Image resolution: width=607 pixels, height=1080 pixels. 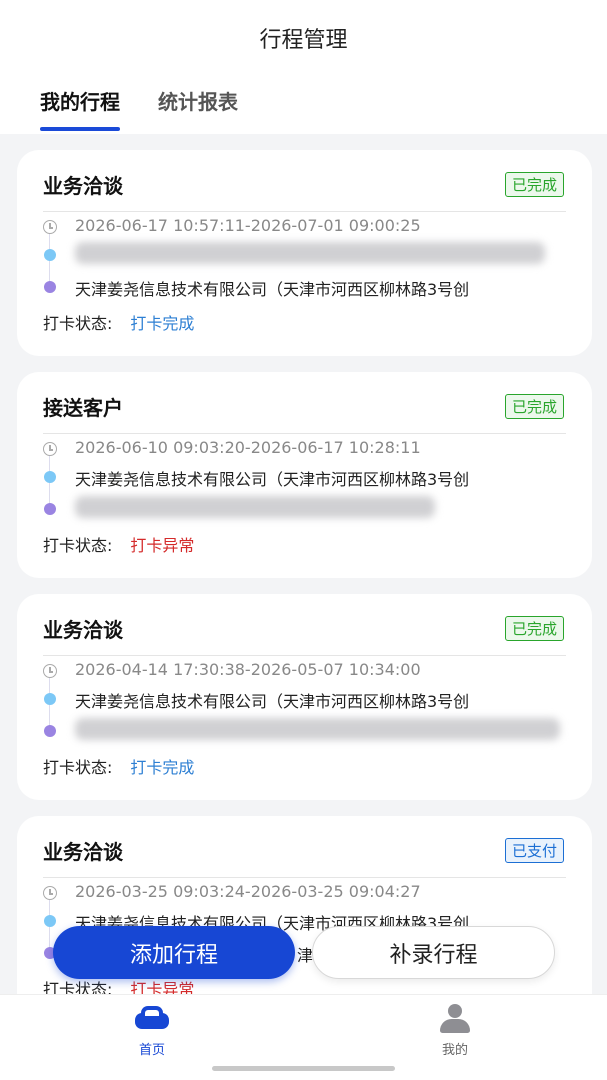 I want to click on tab-my-trips: 我的行程, so click(x=80, y=108).